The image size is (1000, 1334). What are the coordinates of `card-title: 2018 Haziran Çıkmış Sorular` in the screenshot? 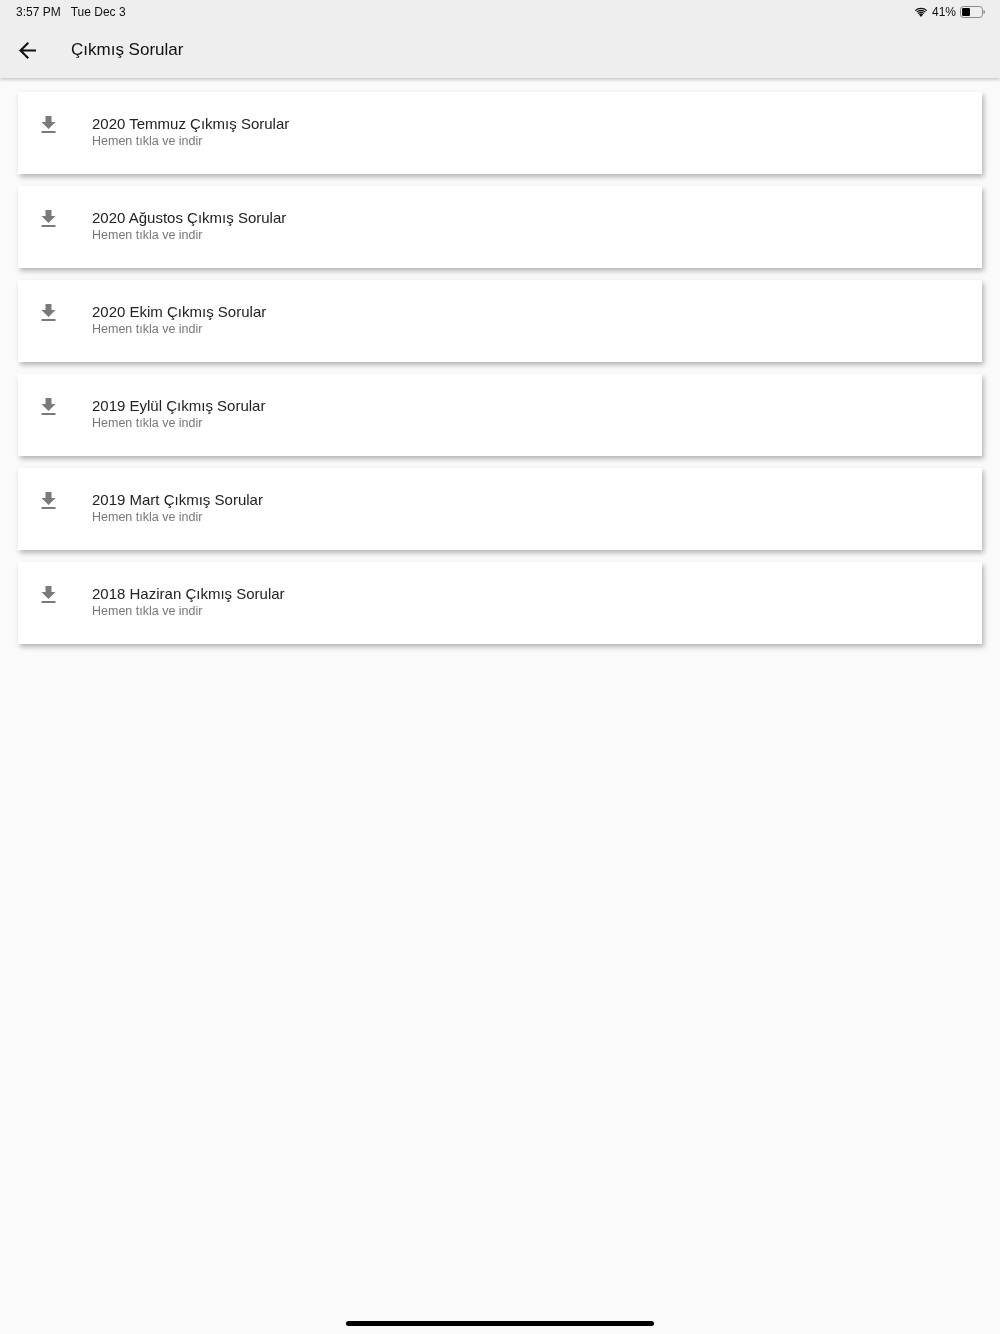 It's located at (188, 593).